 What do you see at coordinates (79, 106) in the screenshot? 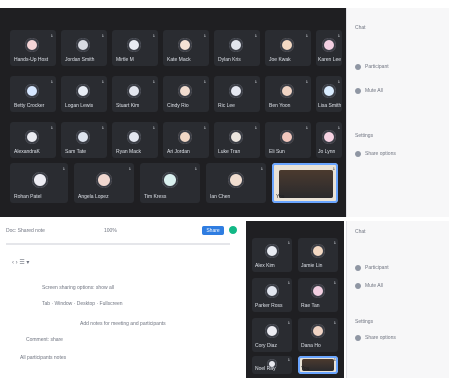
I see `tile-name: Logan Lewis` at bounding box center [79, 106].